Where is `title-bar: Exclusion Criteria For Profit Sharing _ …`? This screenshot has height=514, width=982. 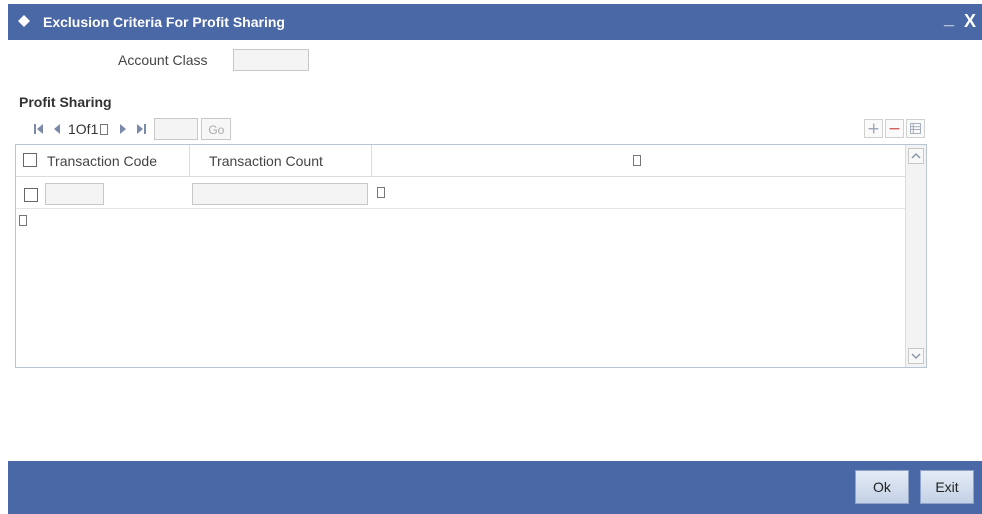
title-bar: Exclusion Criteria For Profit Sharing _ … is located at coordinates (495, 22).